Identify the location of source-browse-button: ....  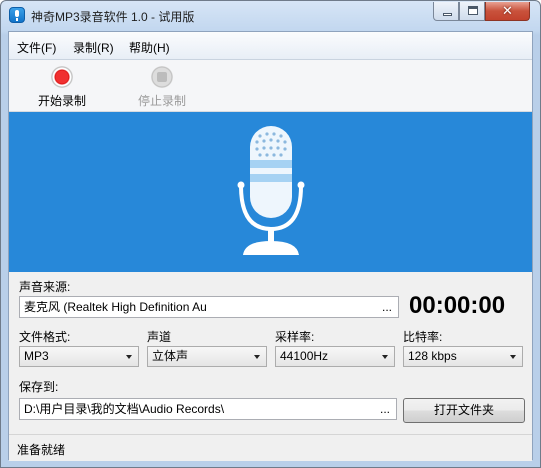
(387, 307).